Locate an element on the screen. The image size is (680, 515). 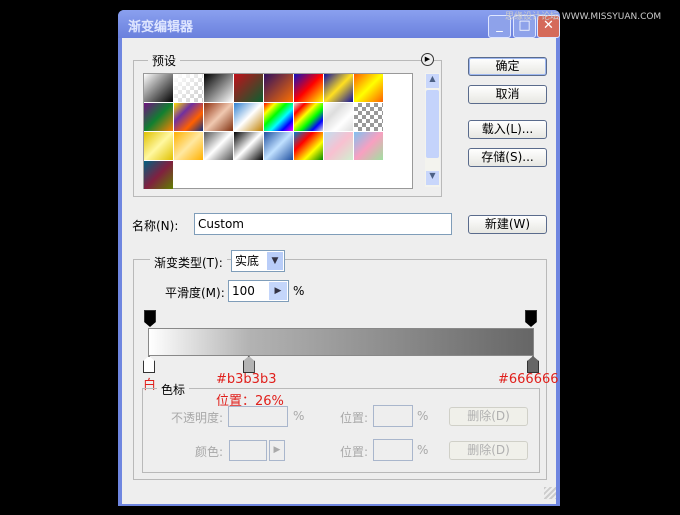
presets-scrollbar: ▲ ▼ is located at coordinates (432, 130).